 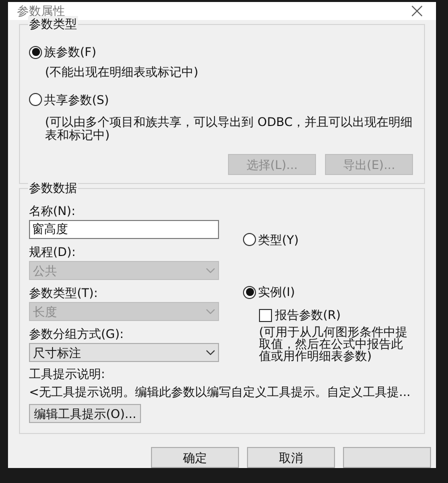 What do you see at coordinates (53, 188) in the screenshot?
I see `group-title: 参数数据` at bounding box center [53, 188].